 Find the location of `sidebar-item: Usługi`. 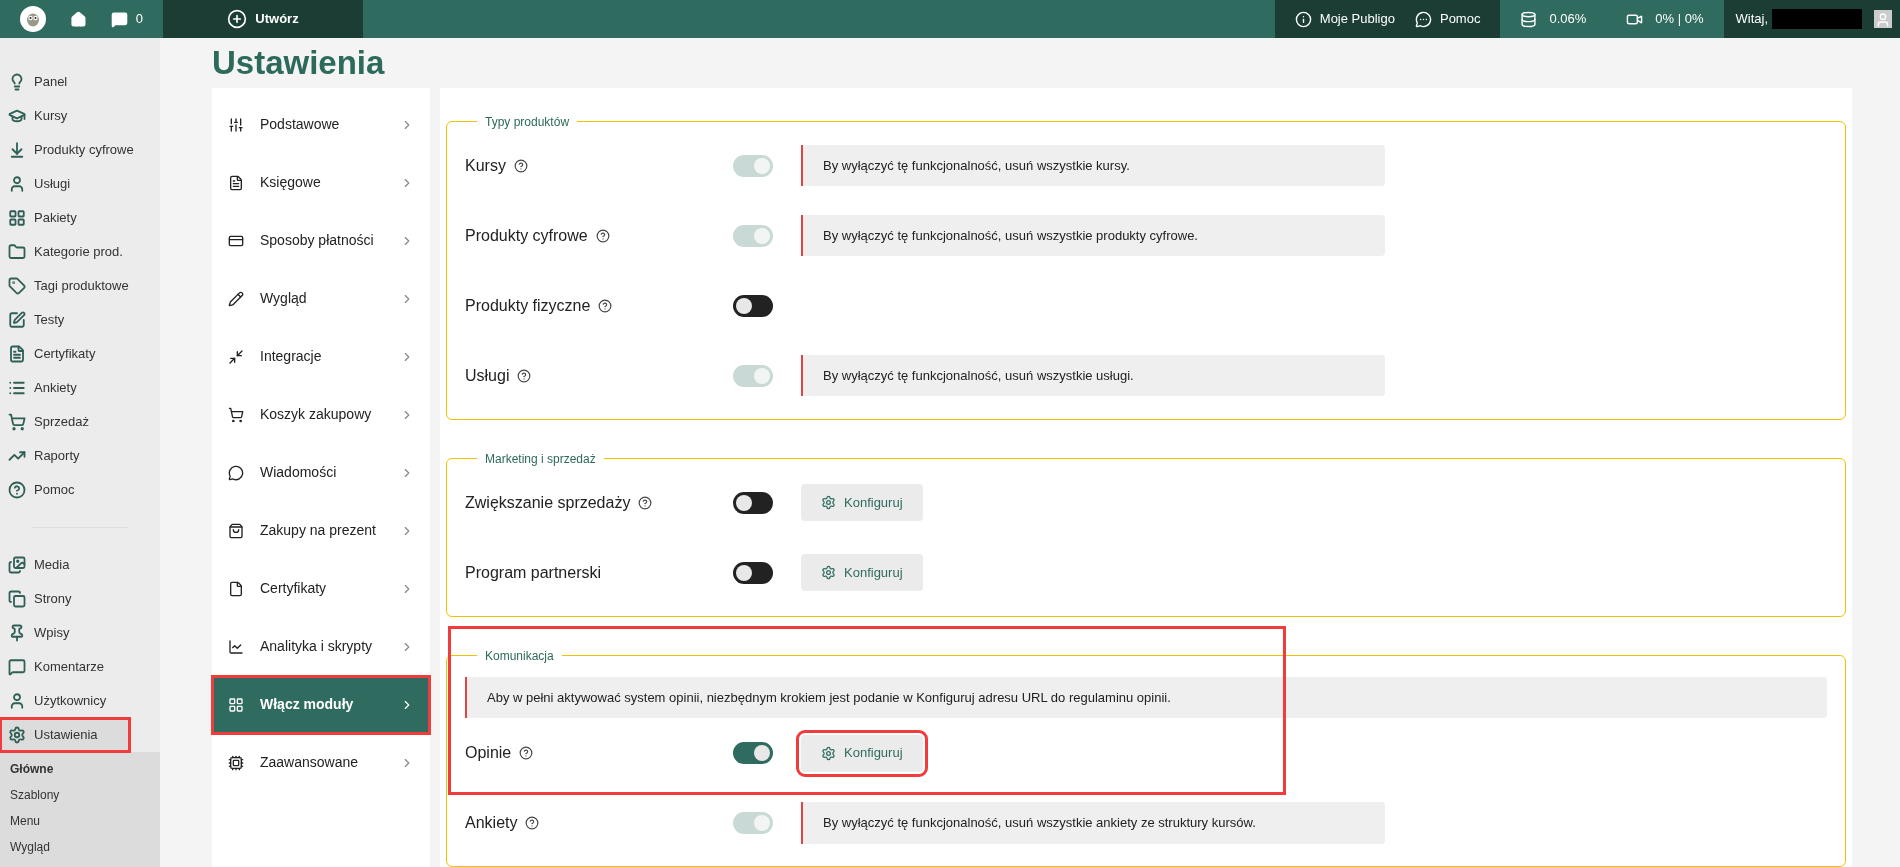

sidebar-item: Usługi is located at coordinates (65, 184).